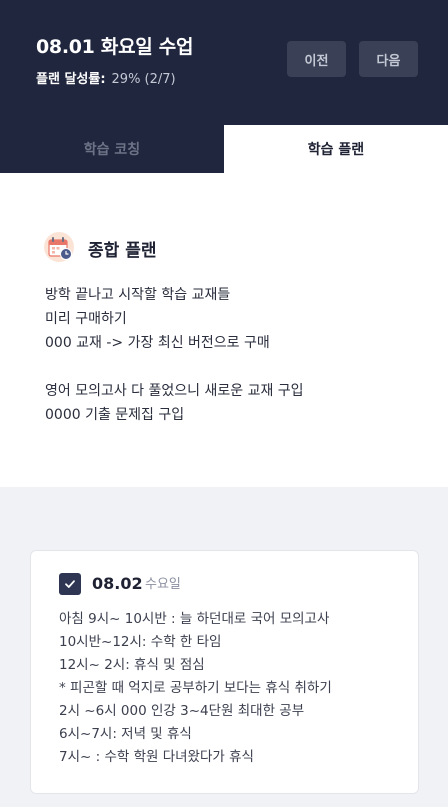  What do you see at coordinates (132, 665) in the screenshot?
I see `schedule-line: 12시~ 2시: 휴식 및 점심` at bounding box center [132, 665].